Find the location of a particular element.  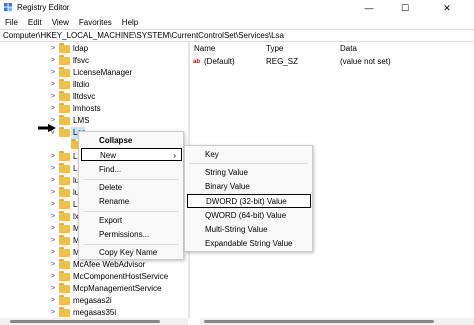

menu-edit: Edit is located at coordinates (35, 22).